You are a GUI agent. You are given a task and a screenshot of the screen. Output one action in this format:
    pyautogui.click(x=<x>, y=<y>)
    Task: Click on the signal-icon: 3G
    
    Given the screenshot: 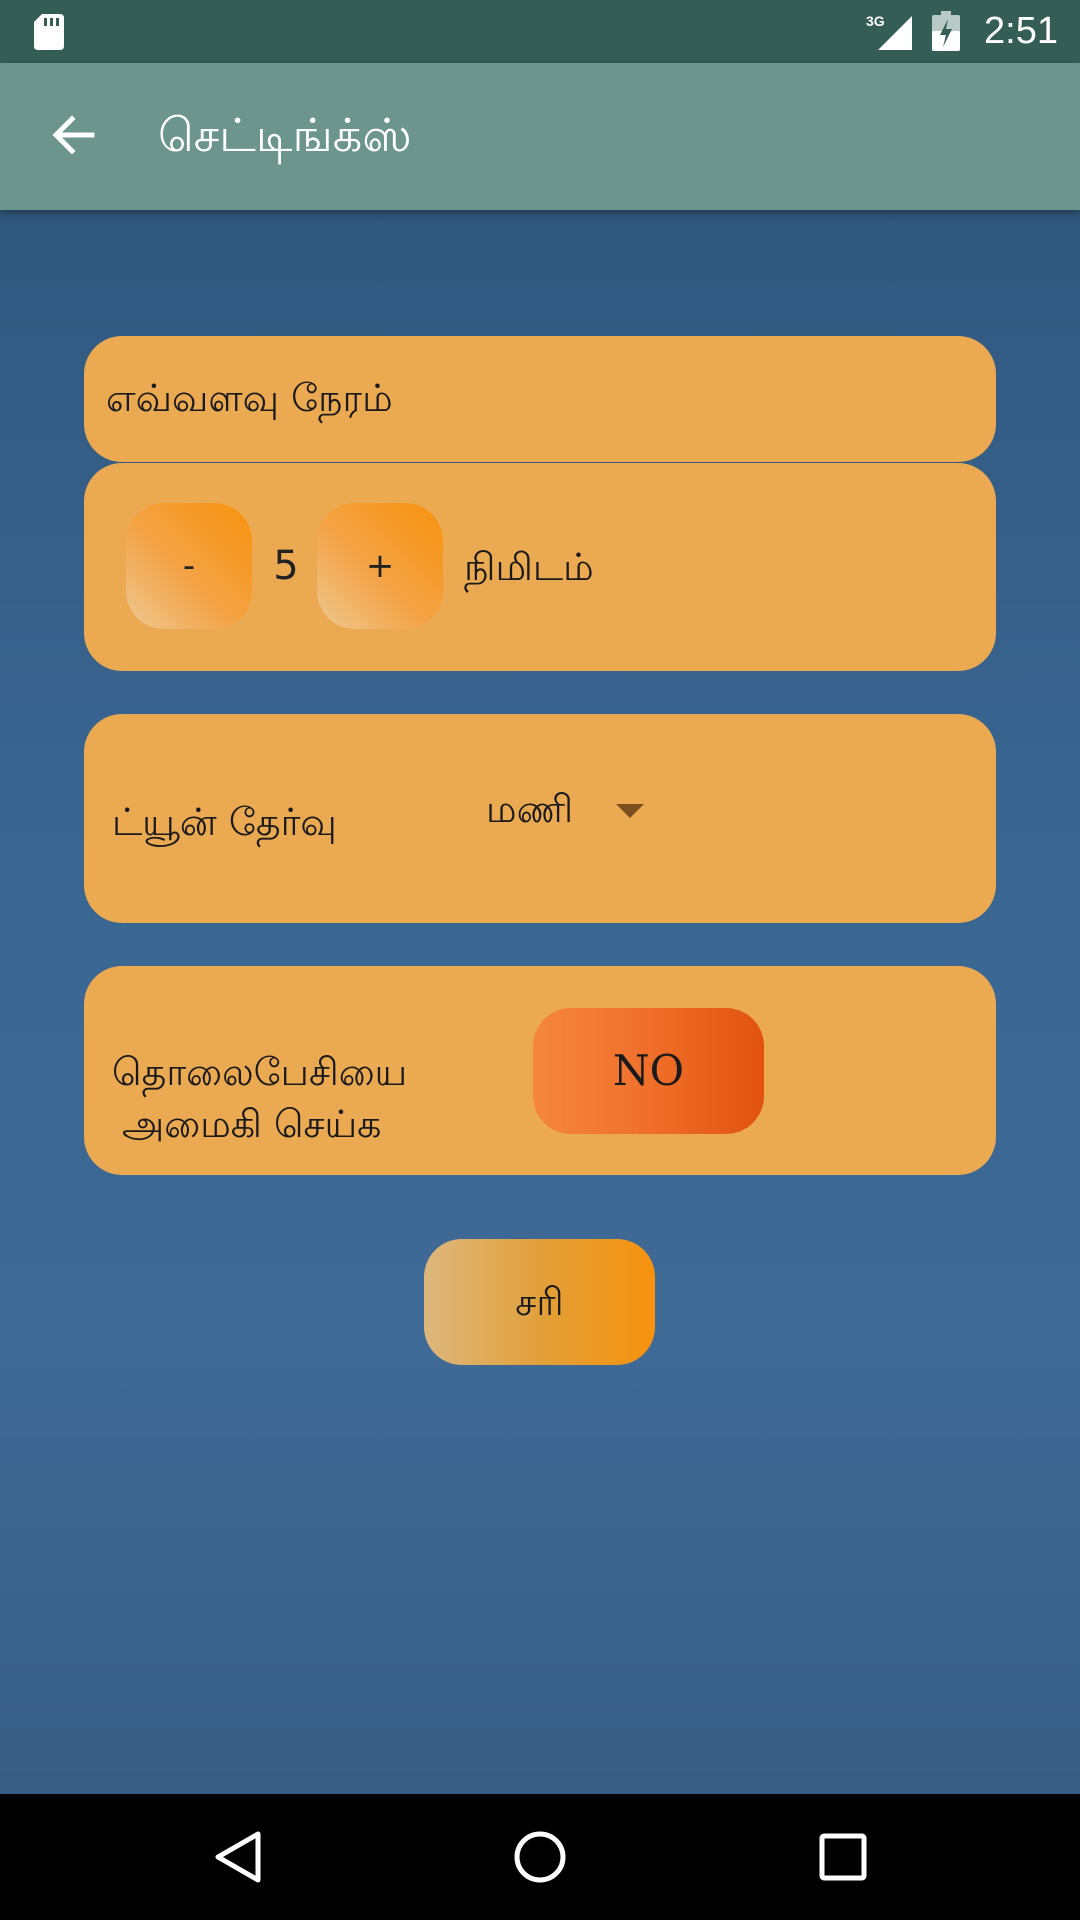 What is the action you would take?
    pyautogui.click(x=889, y=31)
    